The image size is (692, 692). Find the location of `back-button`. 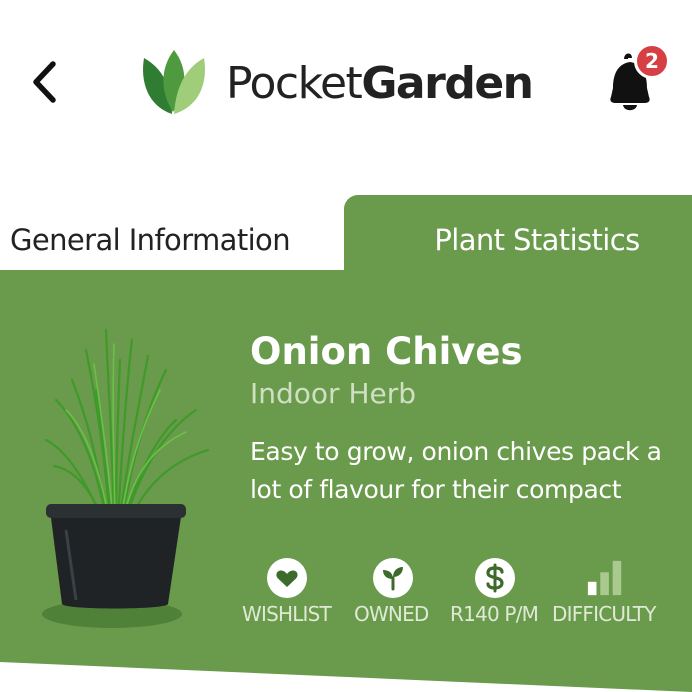

back-button is located at coordinates (46, 82).